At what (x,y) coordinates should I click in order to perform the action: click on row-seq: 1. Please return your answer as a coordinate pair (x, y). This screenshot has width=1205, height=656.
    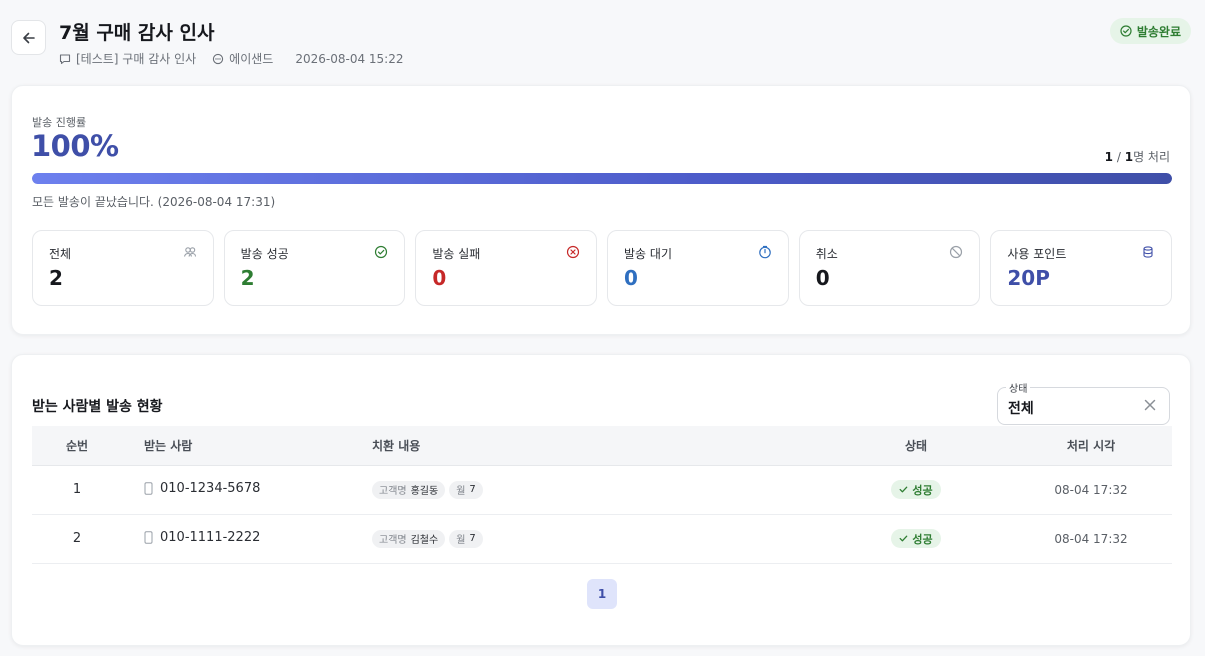
    Looking at the image, I should click on (77, 490).